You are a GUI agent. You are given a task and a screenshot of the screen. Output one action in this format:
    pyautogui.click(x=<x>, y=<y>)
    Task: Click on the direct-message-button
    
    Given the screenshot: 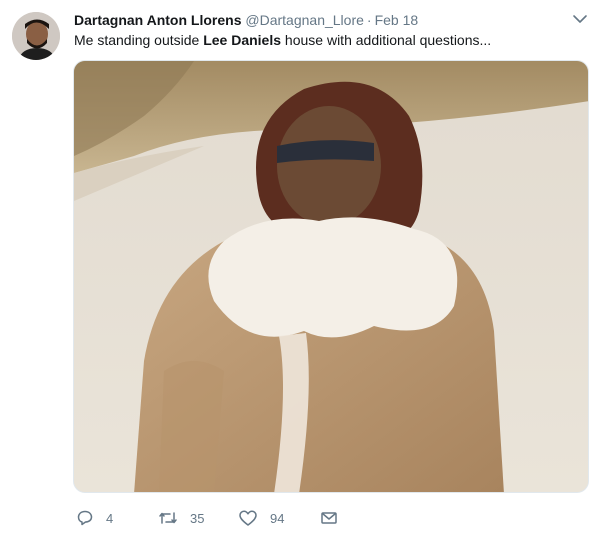 What is the action you would take?
    pyautogui.click(x=329, y=518)
    